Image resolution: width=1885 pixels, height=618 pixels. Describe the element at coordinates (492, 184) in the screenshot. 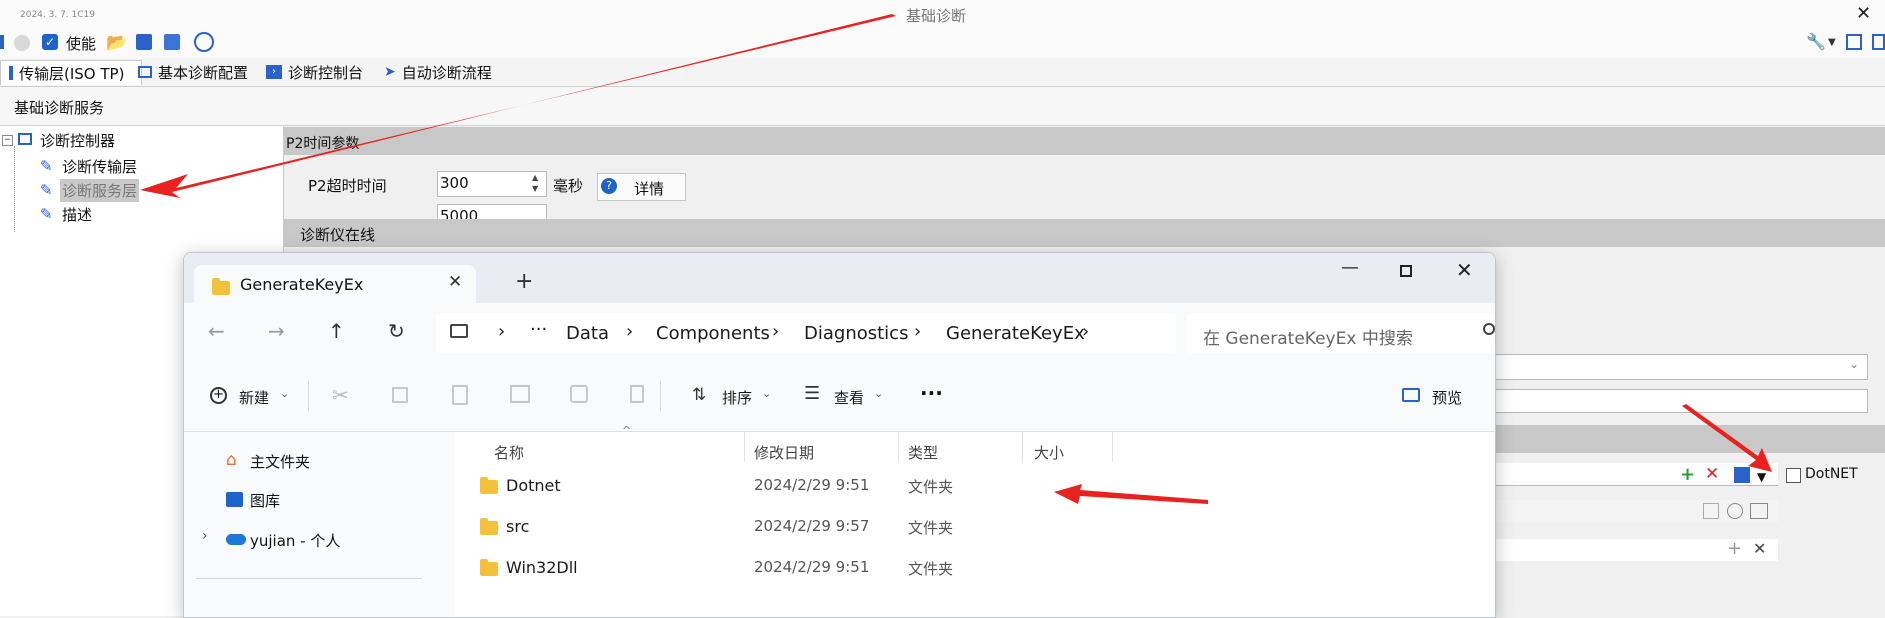

I see `p2-timeout-input: 300 ▲ ▼` at that location.